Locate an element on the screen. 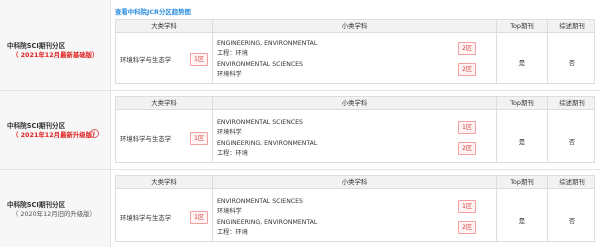  info-icon: i is located at coordinates (94, 133).